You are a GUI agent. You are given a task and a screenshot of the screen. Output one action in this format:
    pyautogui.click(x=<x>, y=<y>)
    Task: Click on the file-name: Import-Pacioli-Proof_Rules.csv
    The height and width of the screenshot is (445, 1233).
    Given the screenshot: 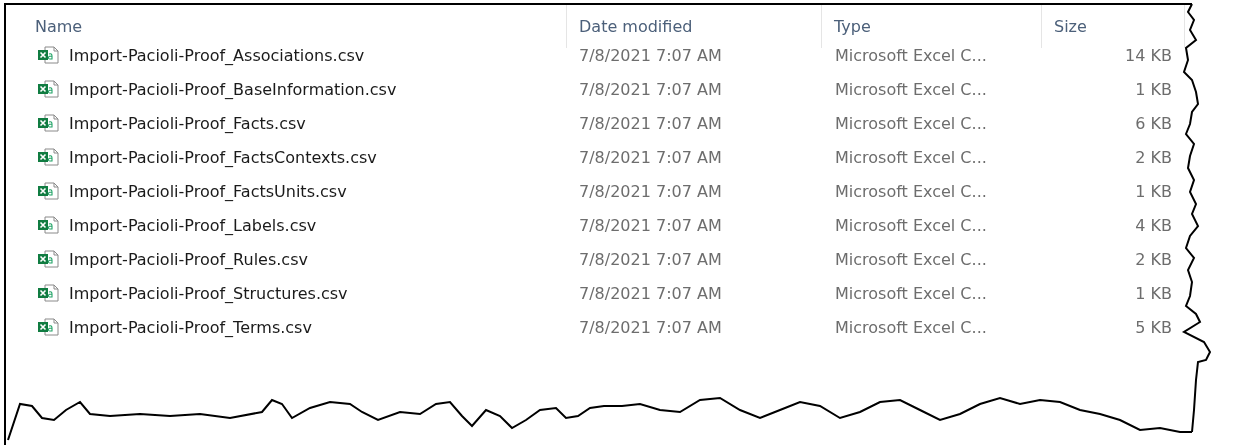 What is the action you would take?
    pyautogui.click(x=188, y=259)
    